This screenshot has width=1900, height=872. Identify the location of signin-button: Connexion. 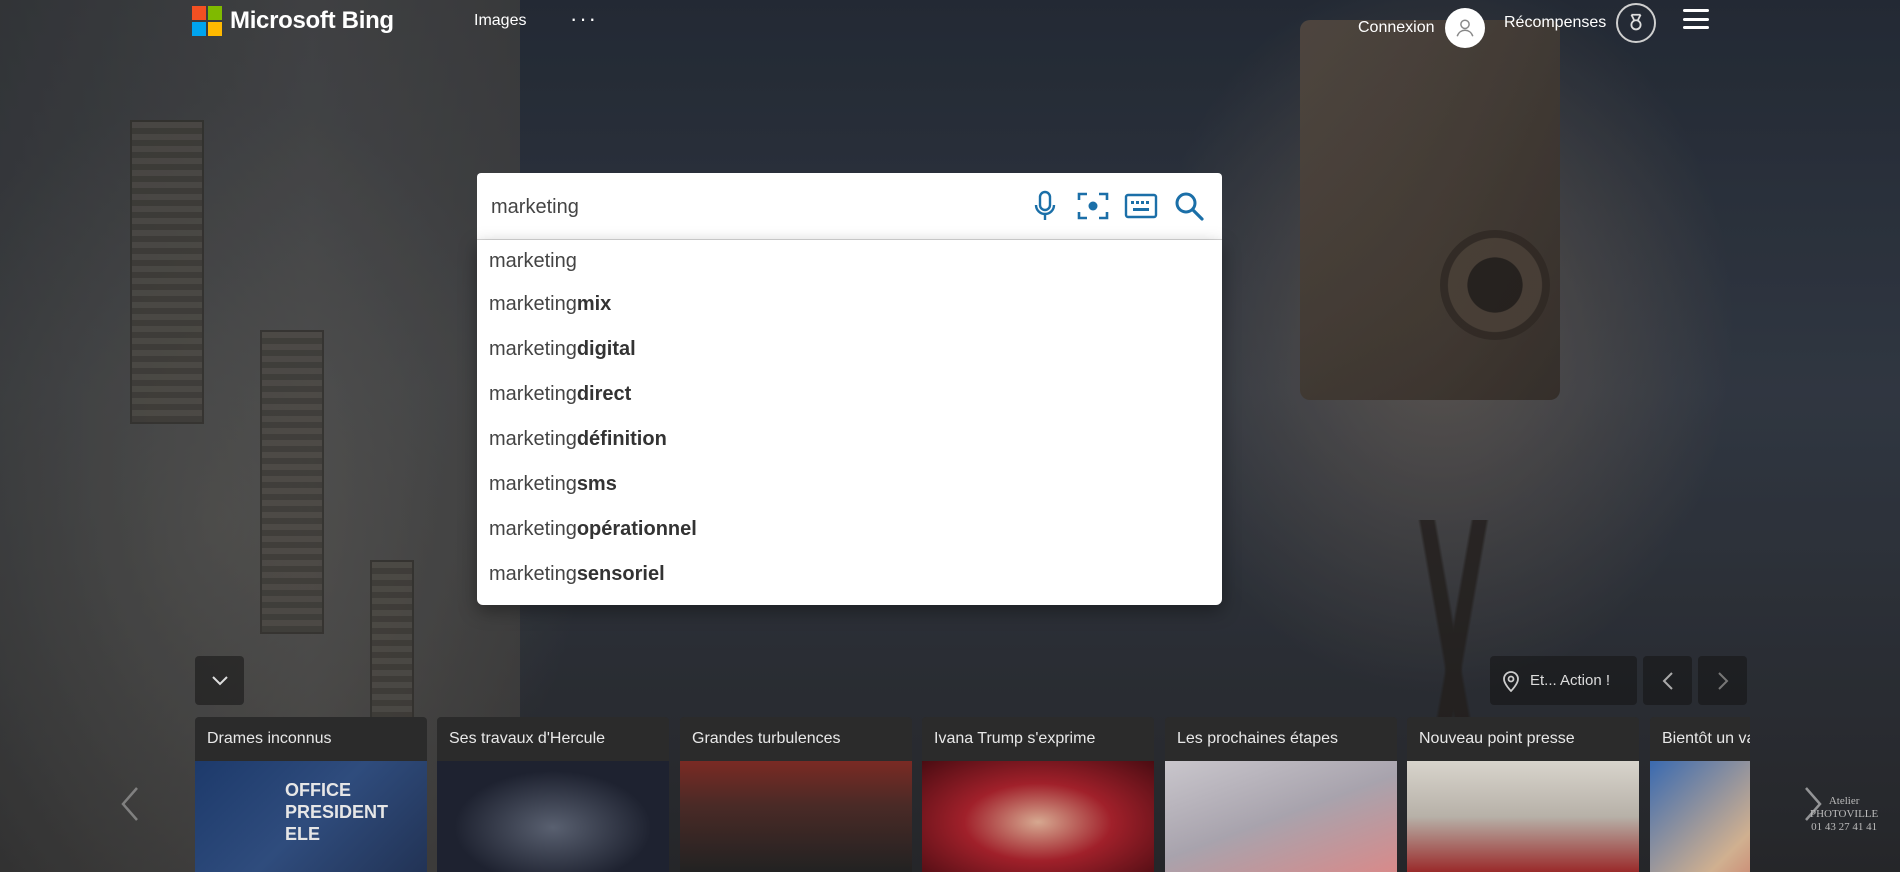
(1421, 28).